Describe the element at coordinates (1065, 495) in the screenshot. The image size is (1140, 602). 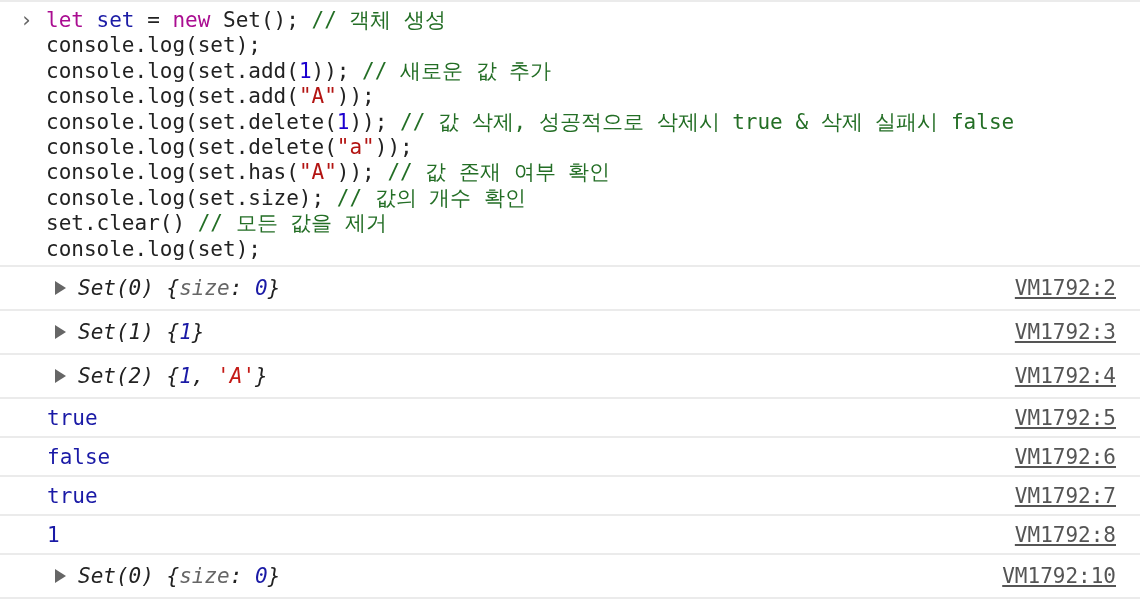
I see `source-link: VM1792:7` at that location.